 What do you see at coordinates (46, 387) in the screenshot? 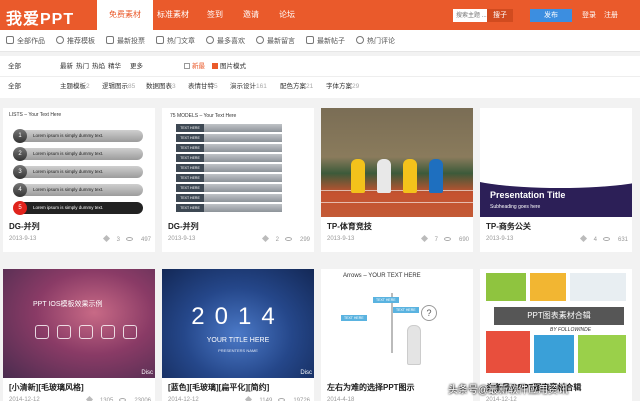
I see `card-title: [小清新][毛玻璃风格]` at bounding box center [46, 387].